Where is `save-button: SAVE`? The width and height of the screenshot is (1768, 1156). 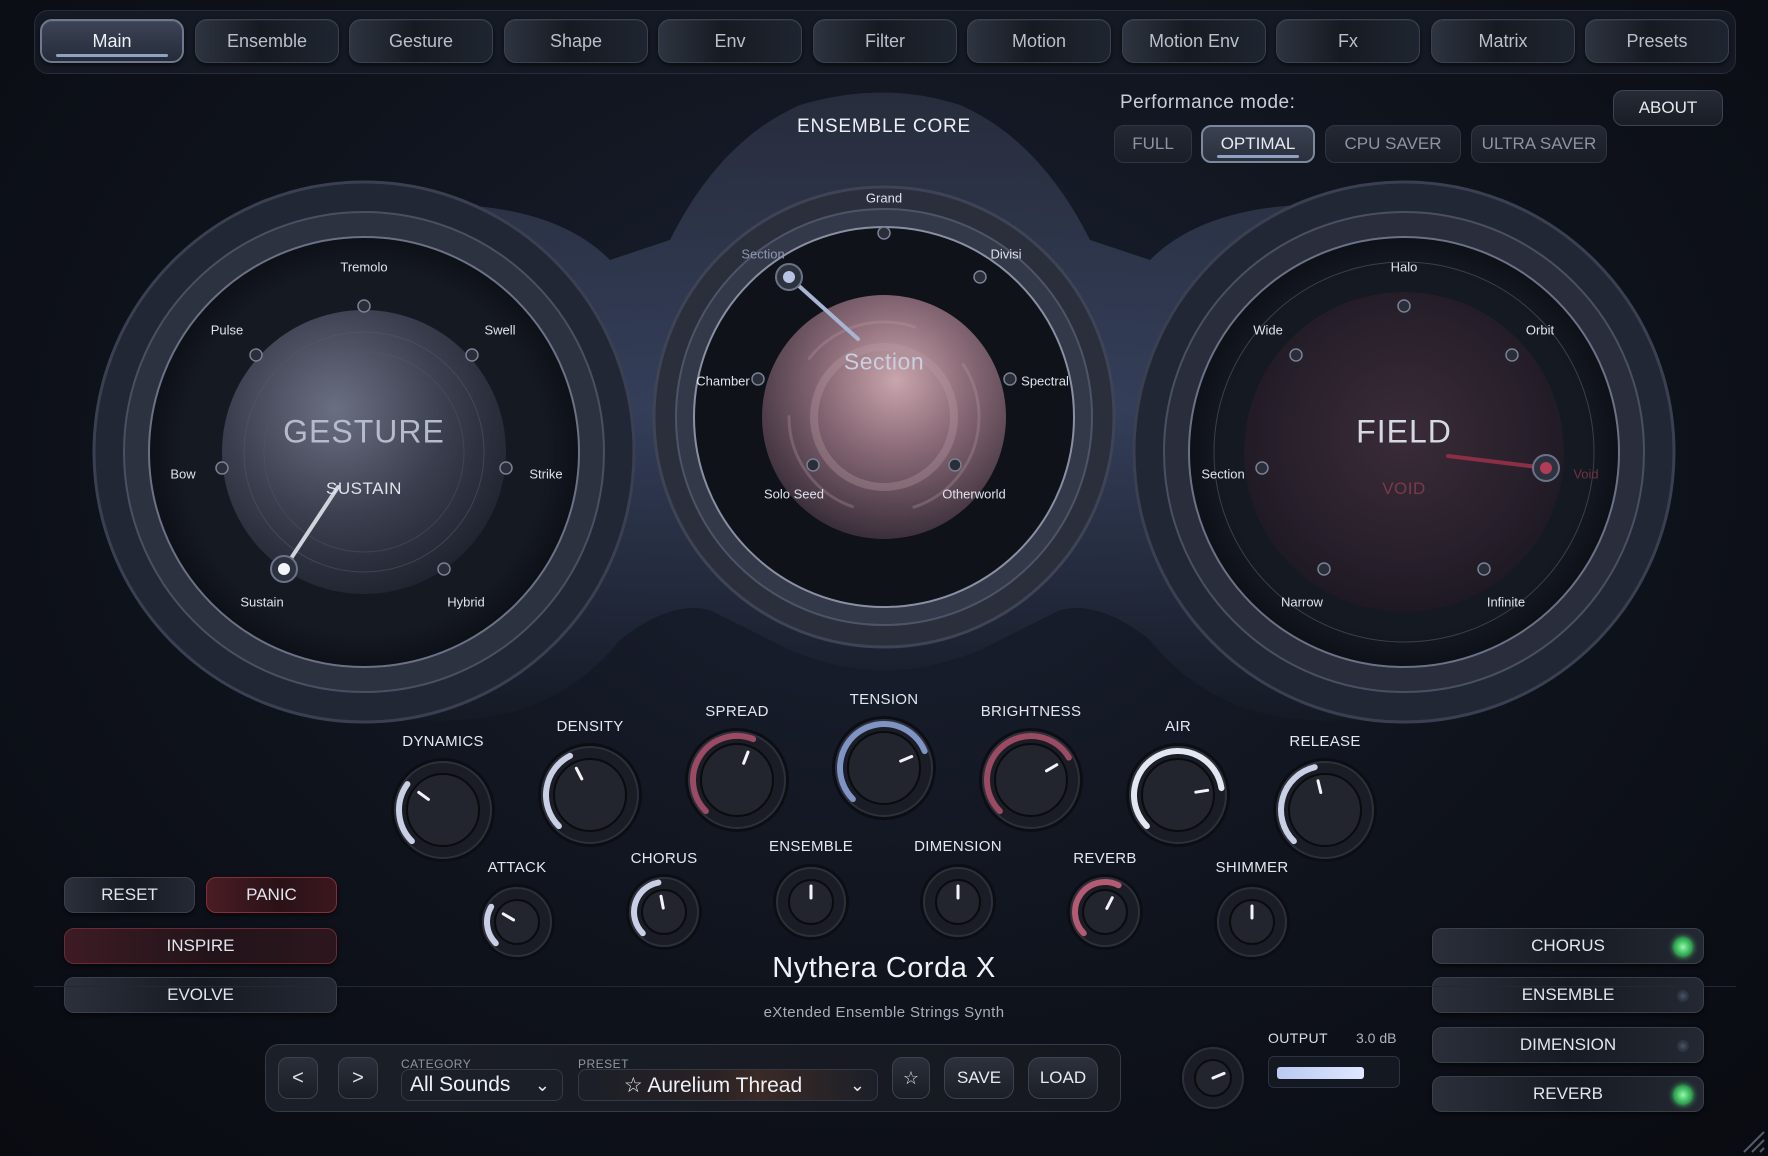 save-button: SAVE is located at coordinates (979, 1078).